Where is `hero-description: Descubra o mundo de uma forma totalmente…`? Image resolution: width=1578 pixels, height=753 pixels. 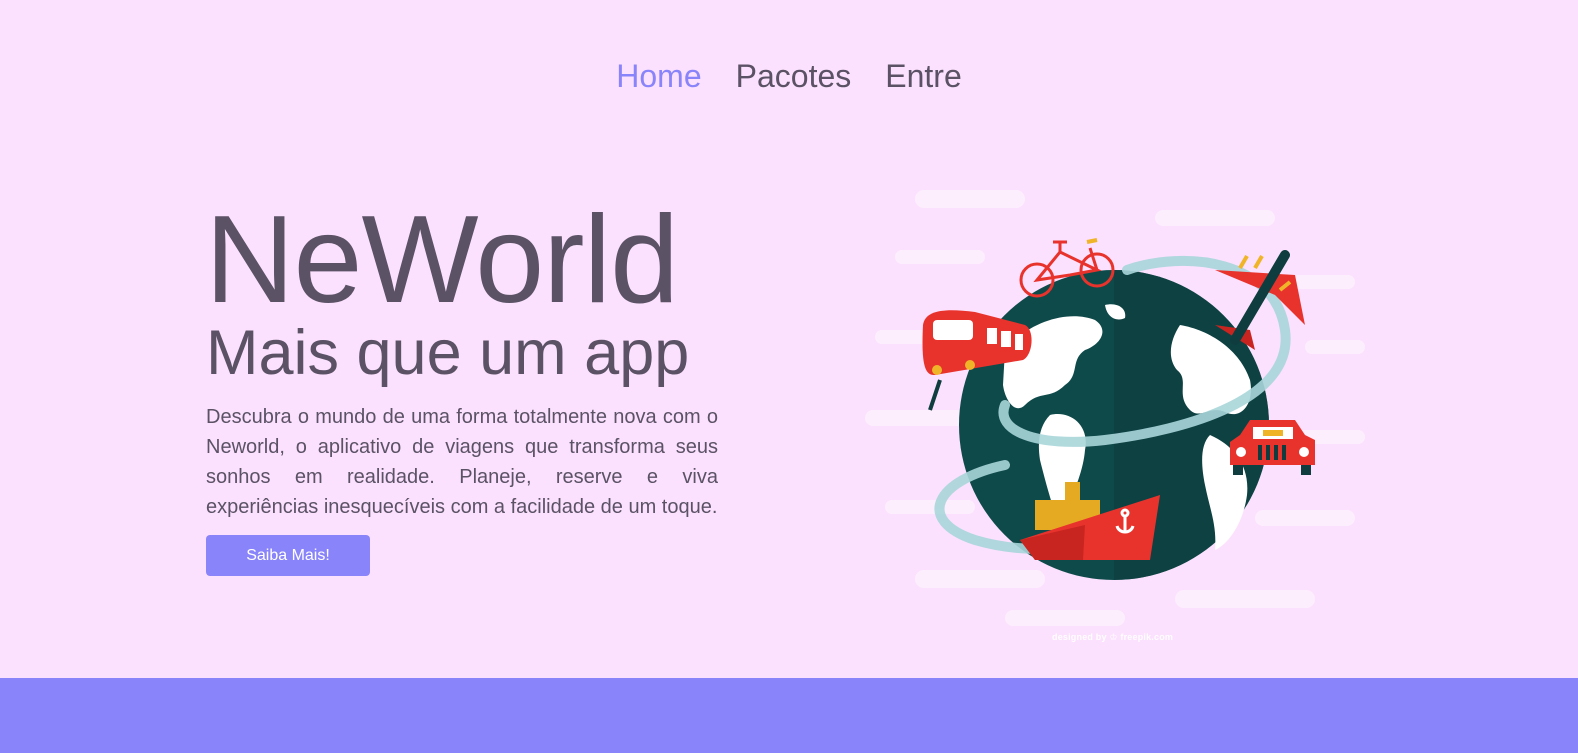 hero-description: Descubra o mundo de uma forma totalmente… is located at coordinates (462, 462).